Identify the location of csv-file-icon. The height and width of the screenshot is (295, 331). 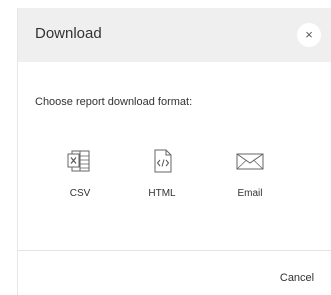
(78, 161).